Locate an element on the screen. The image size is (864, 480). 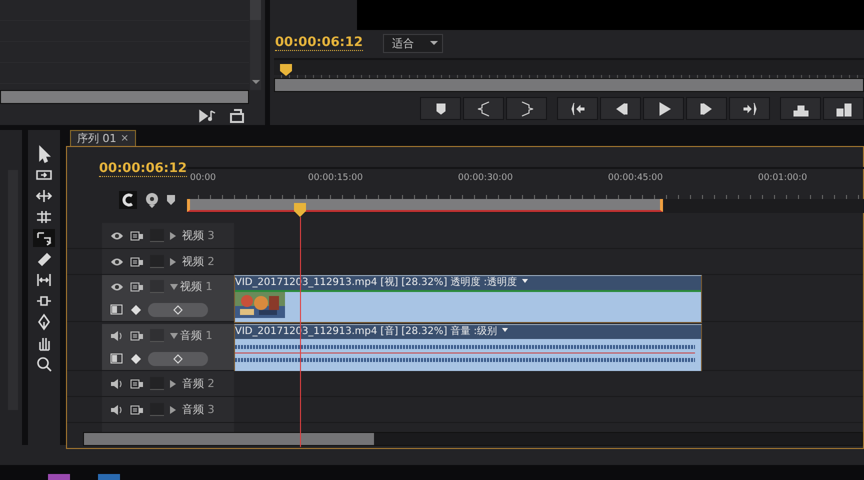
marker-button is located at coordinates (440, 108).